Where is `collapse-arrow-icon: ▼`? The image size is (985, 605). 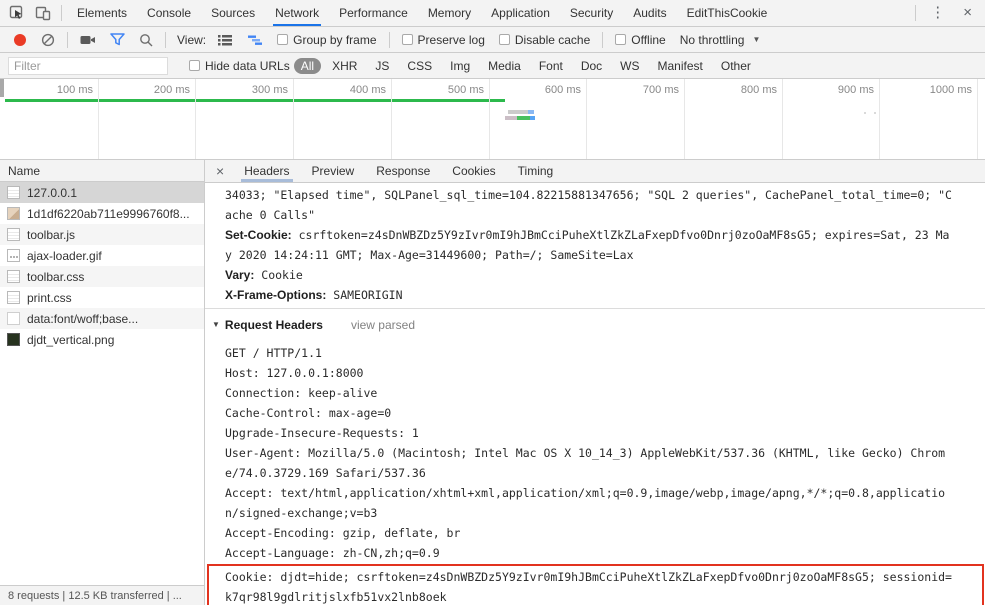
collapse-arrow-icon: ▼ is located at coordinates (216, 324).